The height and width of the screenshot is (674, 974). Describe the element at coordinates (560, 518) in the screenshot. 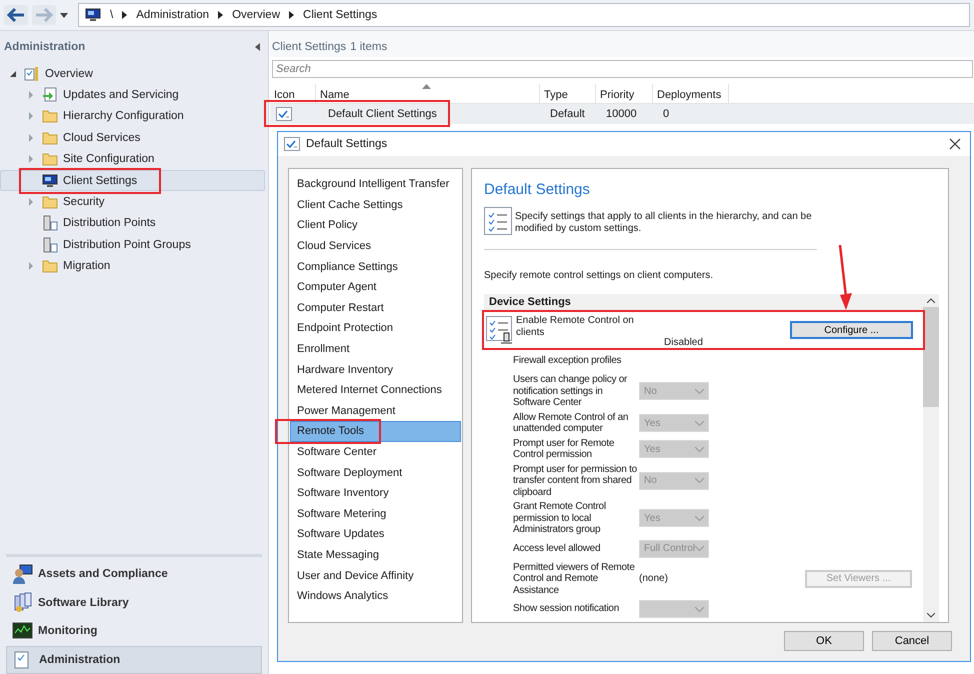

I see `setting-label: Grant Remote Control permission to local Administrators group` at that location.